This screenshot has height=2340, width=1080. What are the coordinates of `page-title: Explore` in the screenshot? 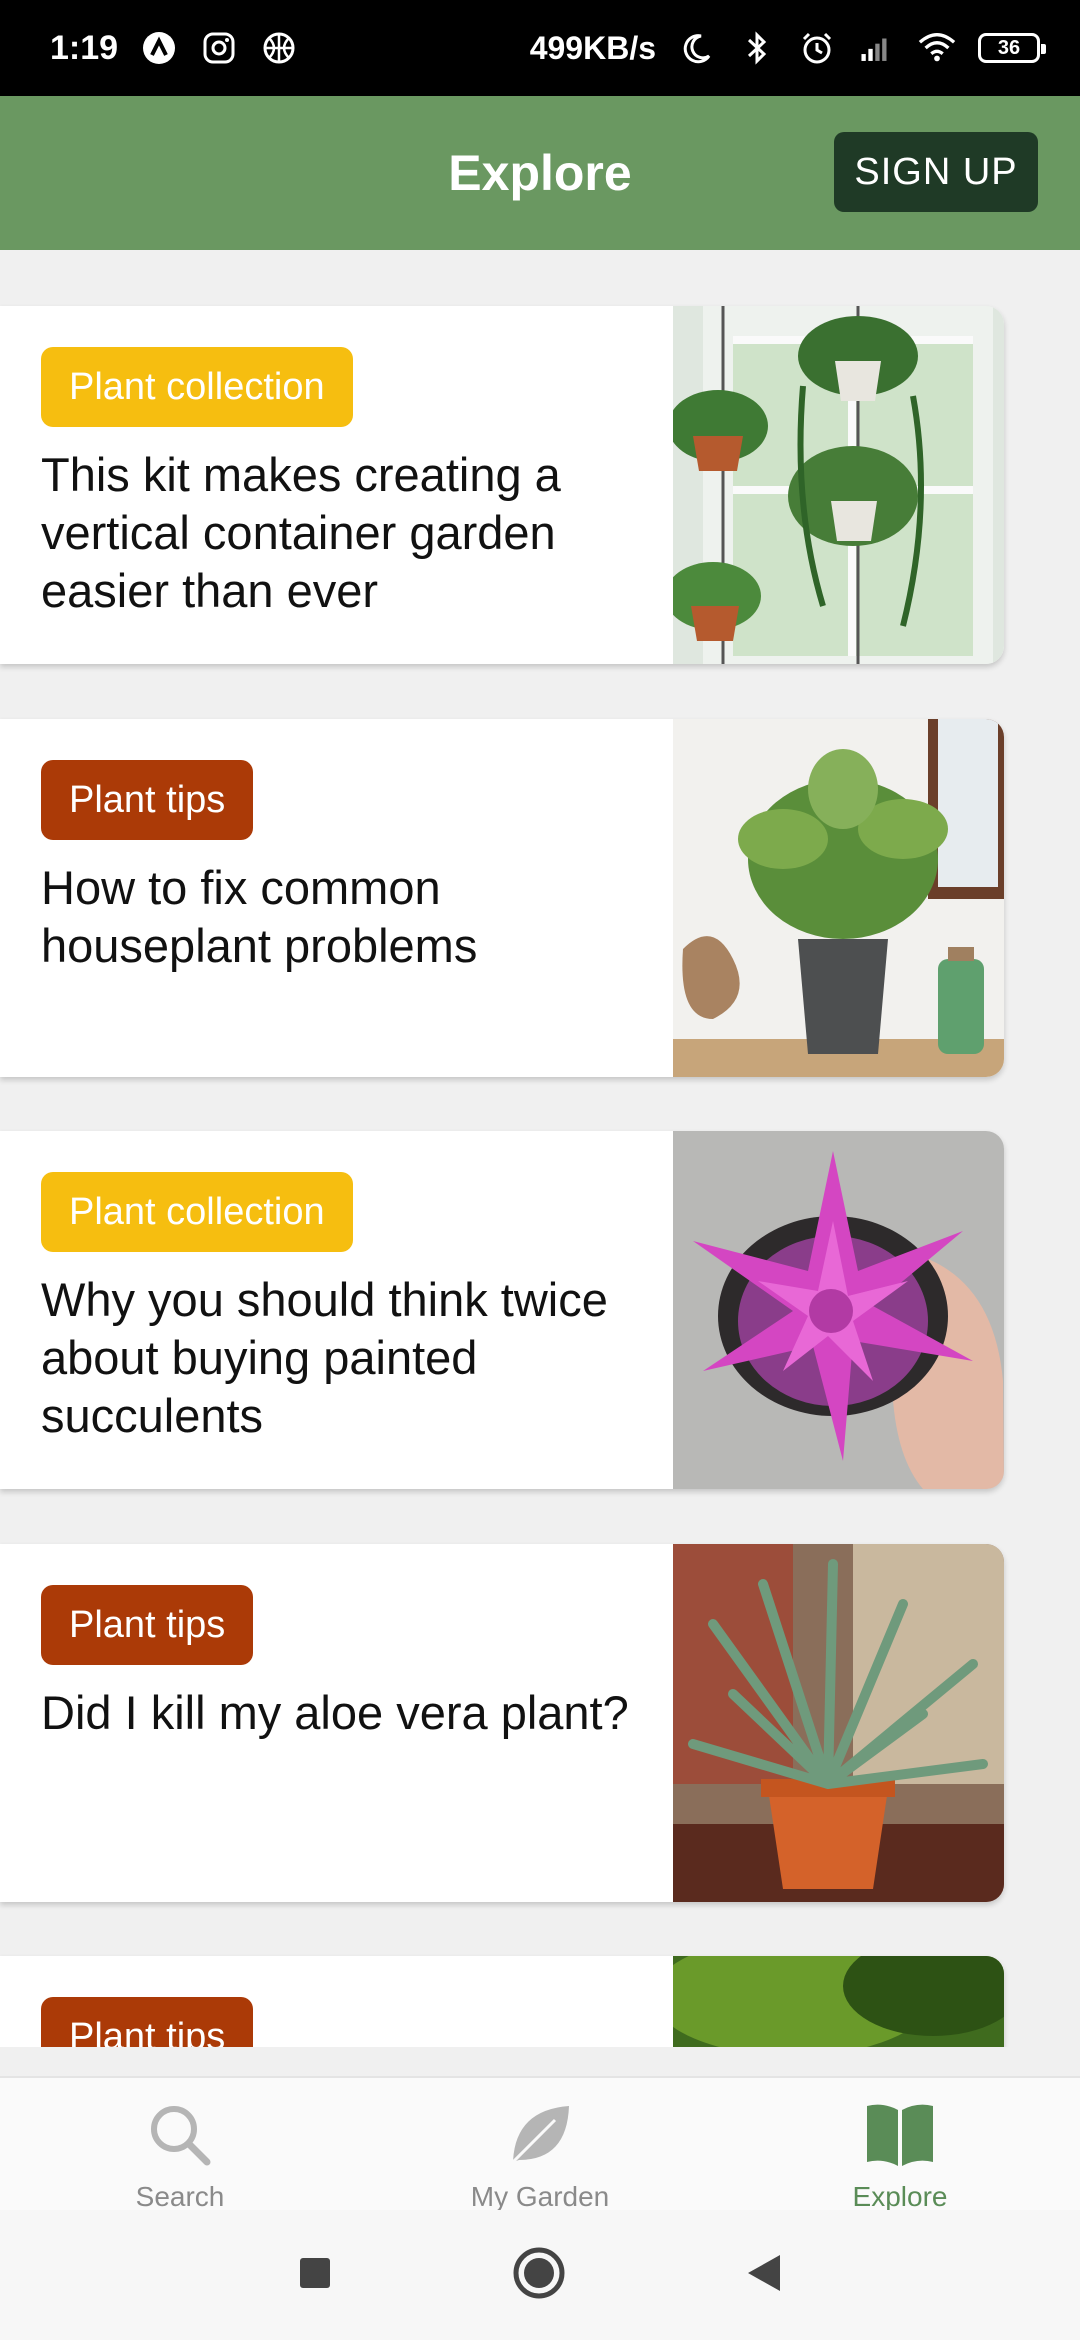 It's located at (540, 173).